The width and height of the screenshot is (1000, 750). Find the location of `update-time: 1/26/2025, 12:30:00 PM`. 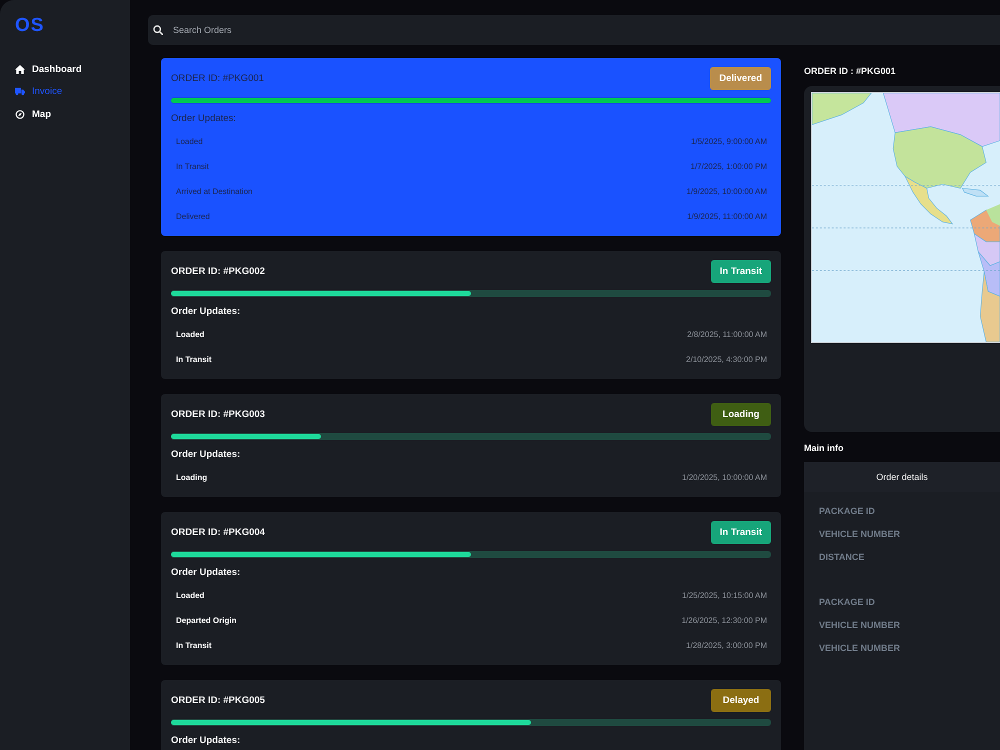

update-time: 1/26/2025, 12:30:00 PM is located at coordinates (724, 620).